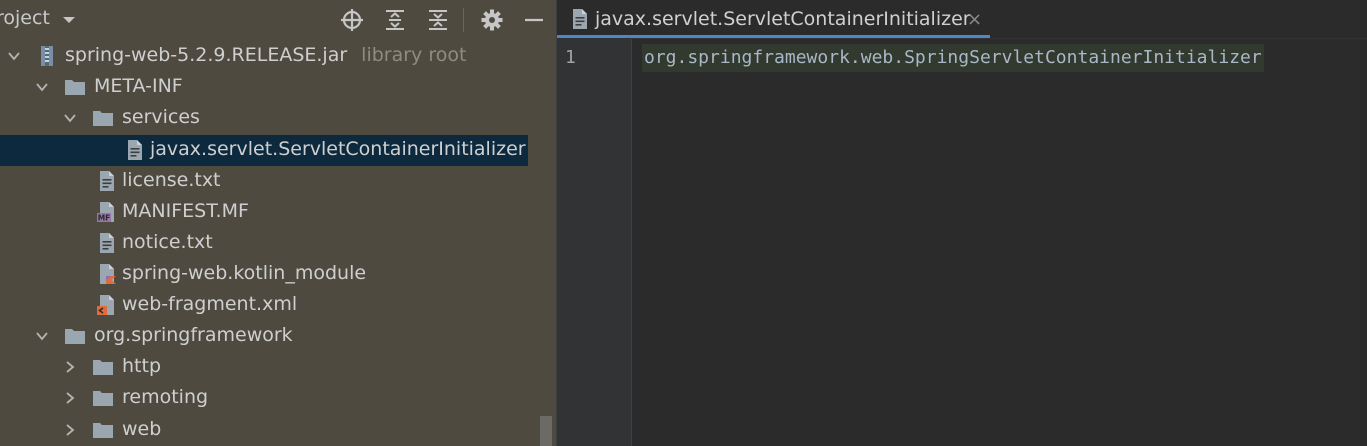 The height and width of the screenshot is (446, 1367). What do you see at coordinates (352, 20) in the screenshot?
I see `locate-file-icon` at bounding box center [352, 20].